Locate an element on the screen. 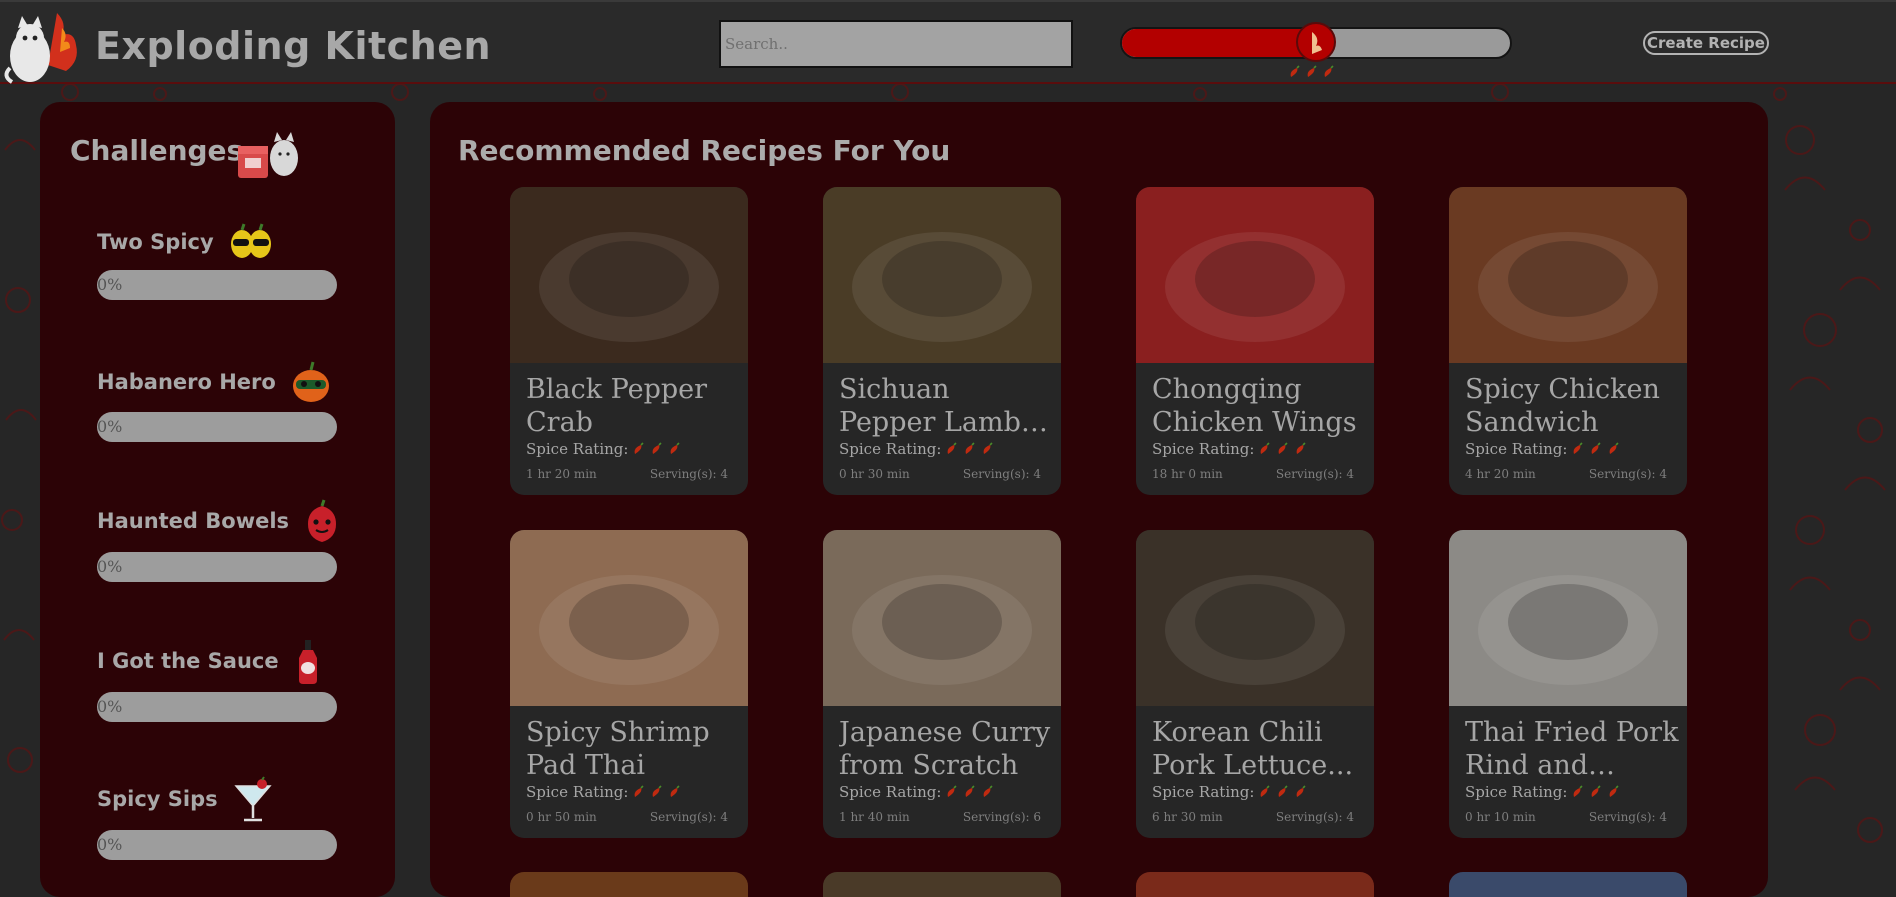  app-title: Exploding Kitchen is located at coordinates (293, 46).